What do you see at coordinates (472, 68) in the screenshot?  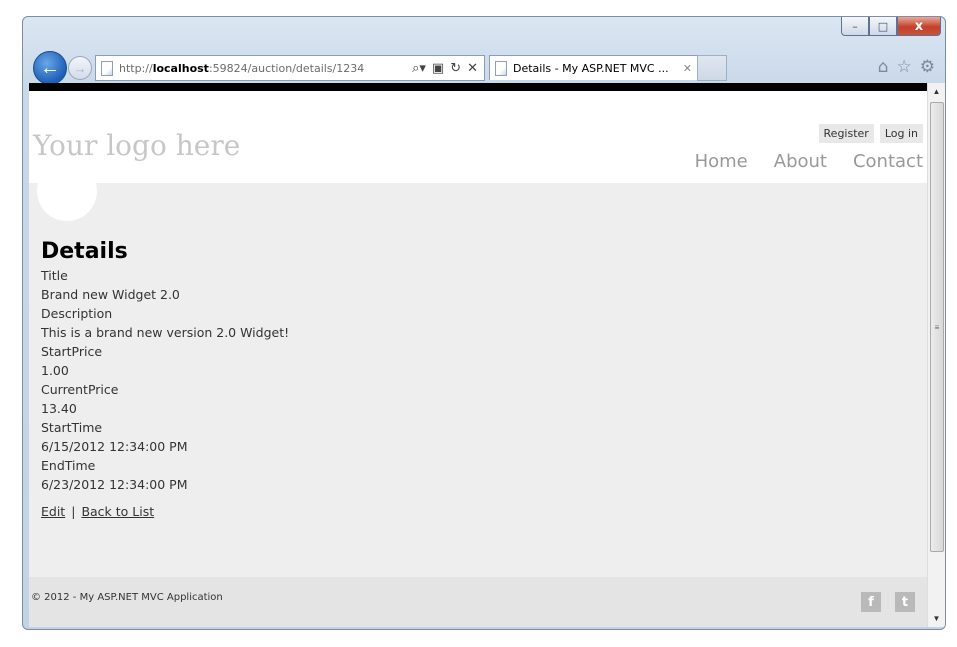 I see `stop-icon: ✕` at bounding box center [472, 68].